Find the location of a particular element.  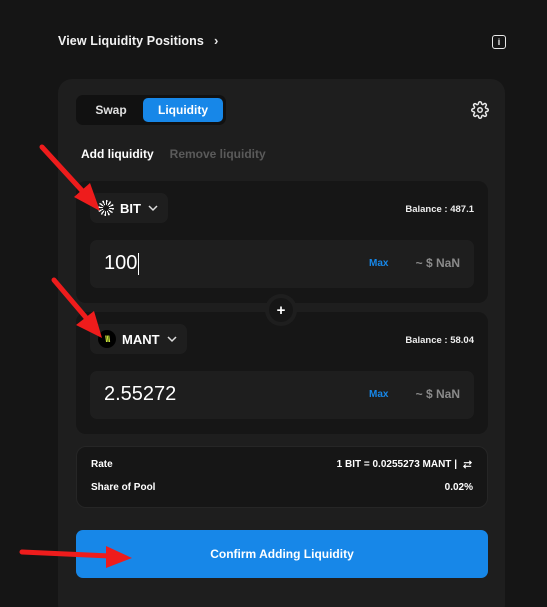

token-a-amount-box: 100 Max ~ $ NaN is located at coordinates (282, 264).